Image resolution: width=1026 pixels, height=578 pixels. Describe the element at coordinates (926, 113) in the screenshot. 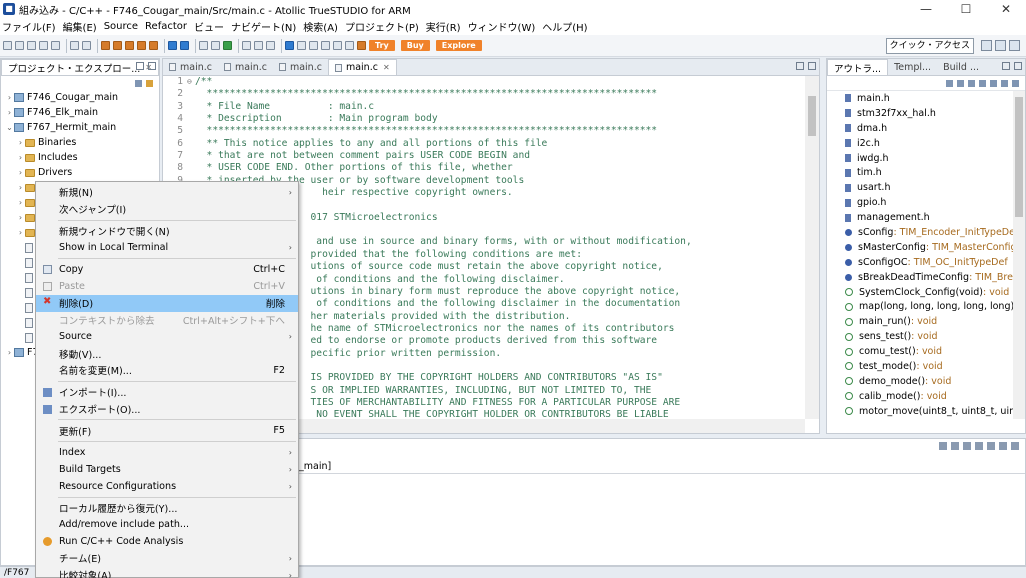

I see `outline-item: stm32f7xx_hal.h` at that location.